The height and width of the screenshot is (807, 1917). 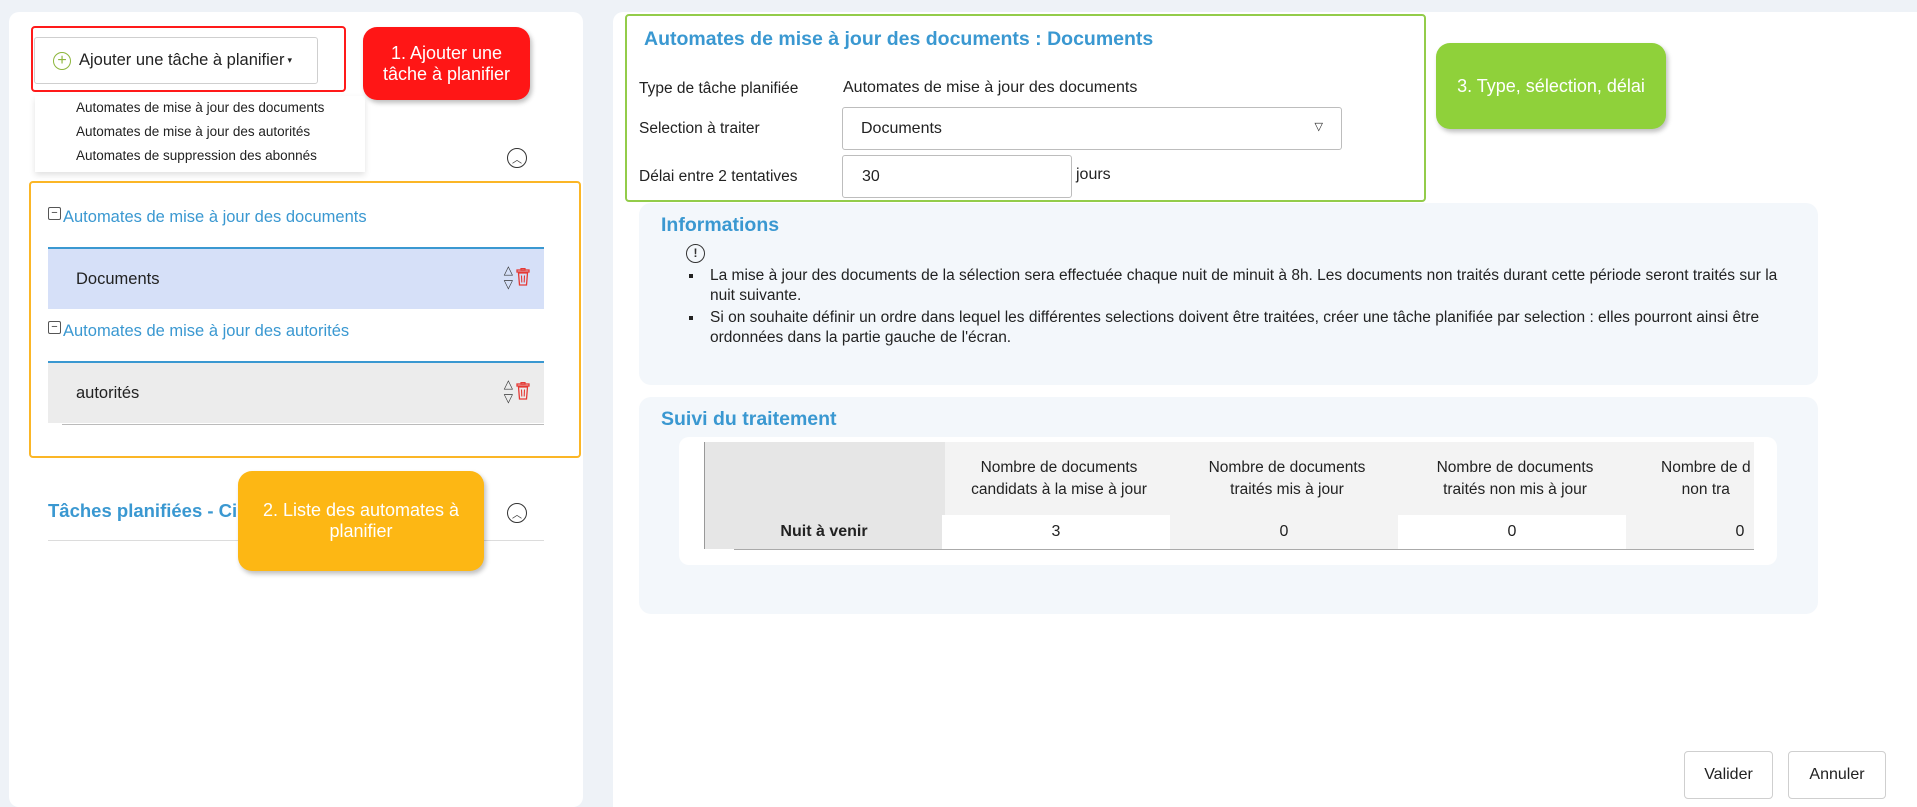 What do you see at coordinates (446, 63) in the screenshot?
I see `callout-add-task: 1. Ajouter une tâche à planifier` at bounding box center [446, 63].